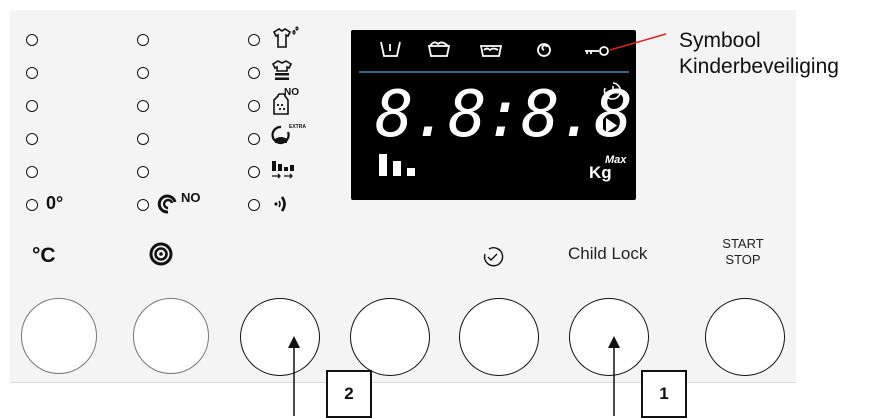 The image size is (884, 418). I want to click on lcd-symbols: 8.8:8.8. Kg Max, so click(497, 111).